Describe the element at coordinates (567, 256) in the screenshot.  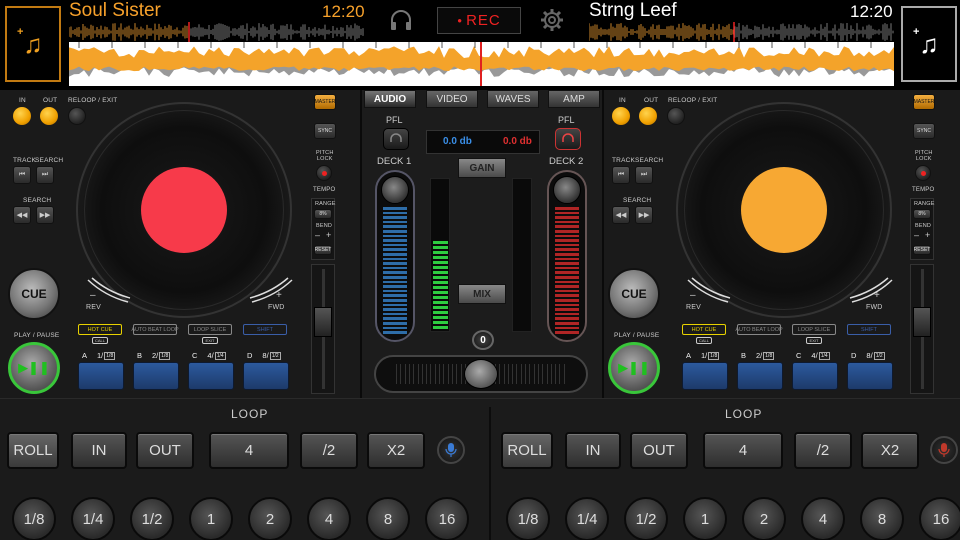
I see `deck2-volume-fader` at that location.